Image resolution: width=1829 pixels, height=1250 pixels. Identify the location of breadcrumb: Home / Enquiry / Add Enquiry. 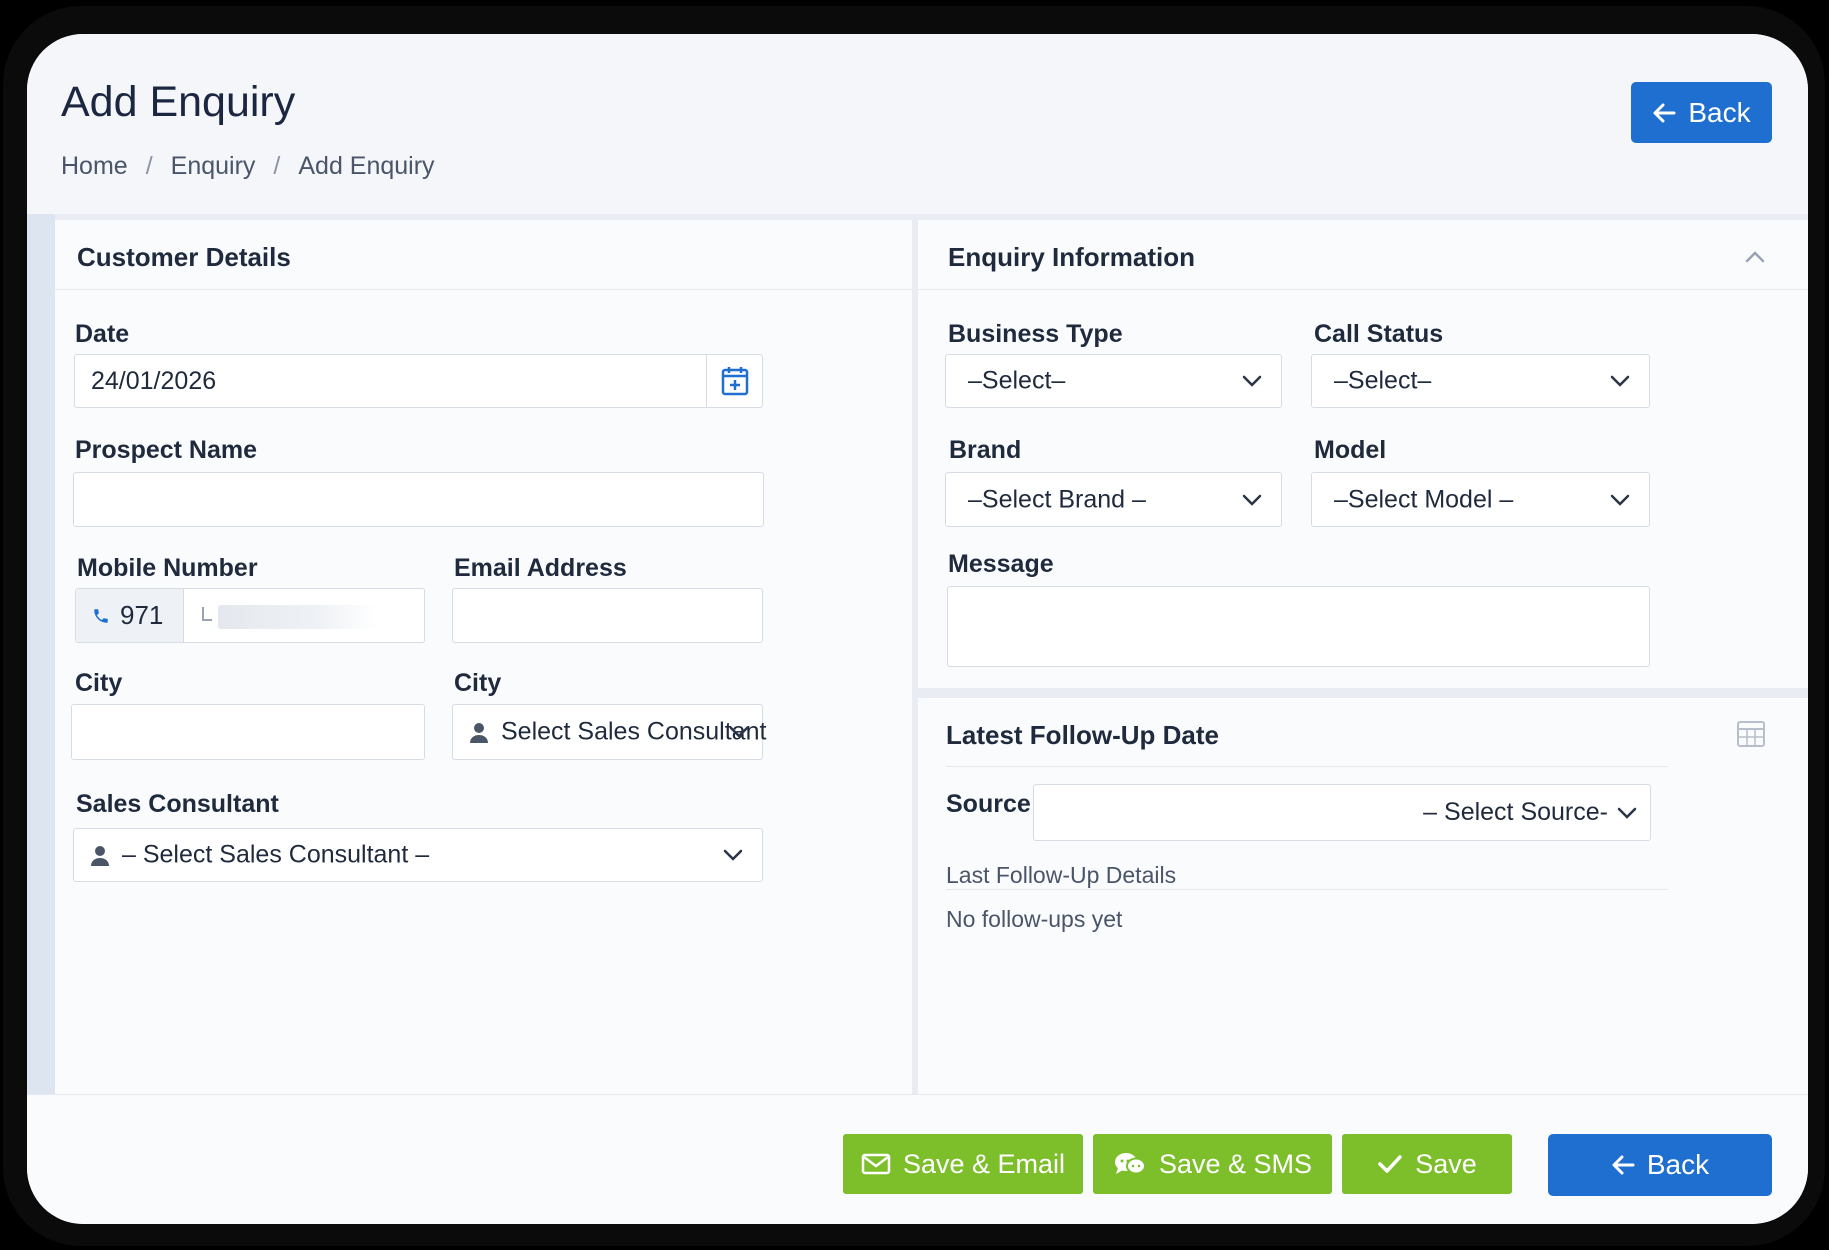
(248, 166).